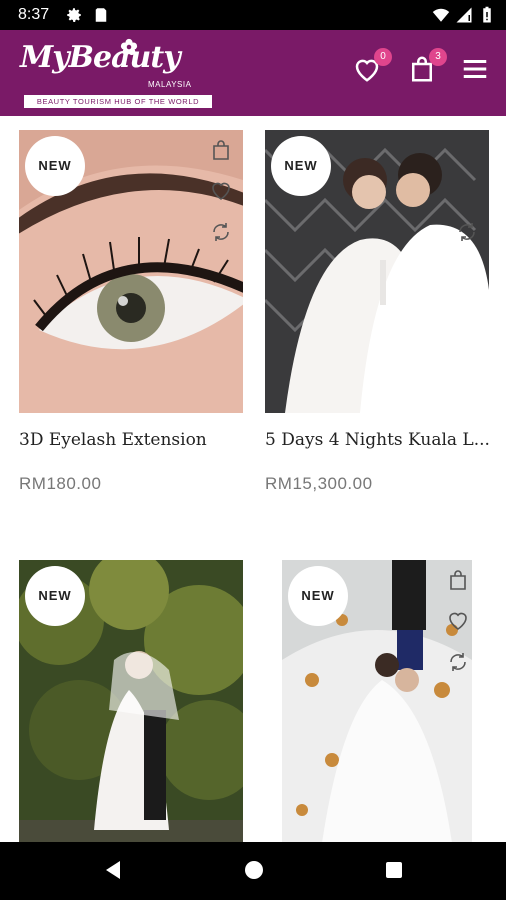 This screenshot has height=900, width=506. Describe the element at coordinates (101, 15) in the screenshot. I see `sd-card-icon` at that location.